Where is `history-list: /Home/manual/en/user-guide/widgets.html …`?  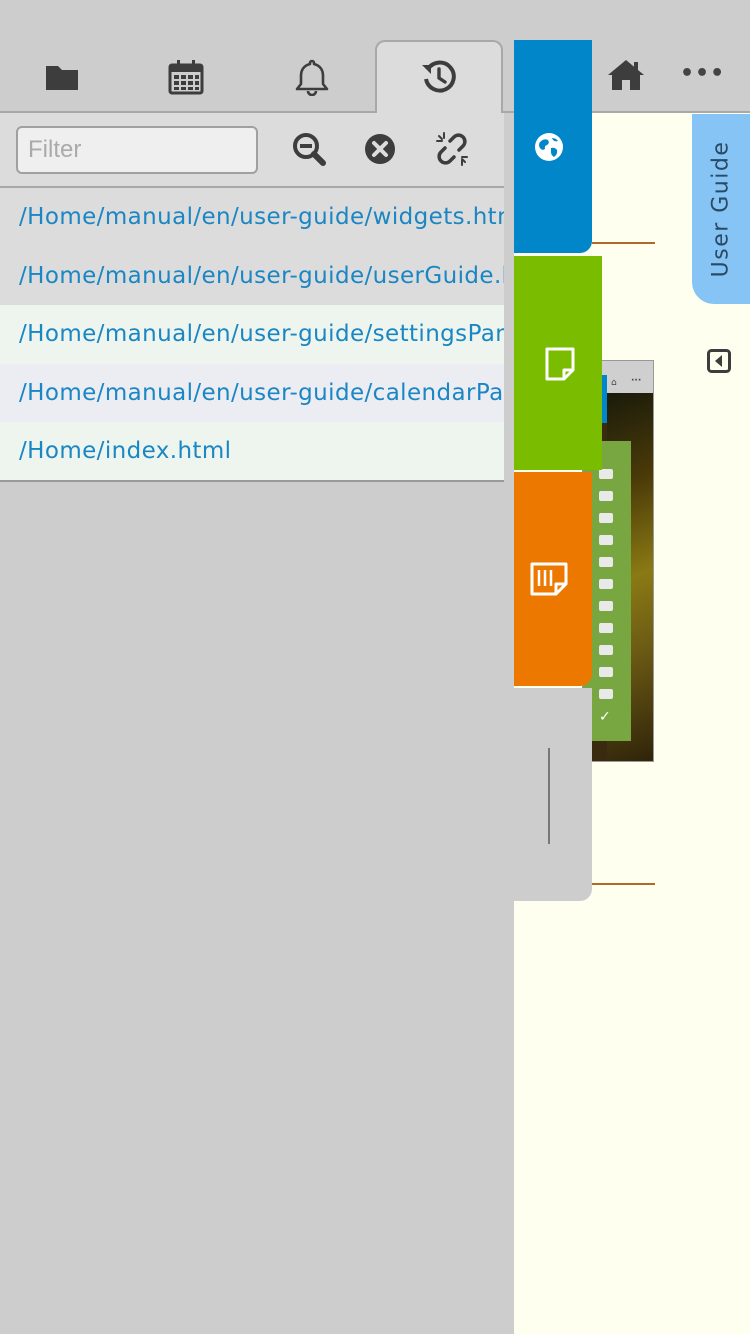 history-list: /Home/manual/en/user-guide/widgets.html … is located at coordinates (252, 335).